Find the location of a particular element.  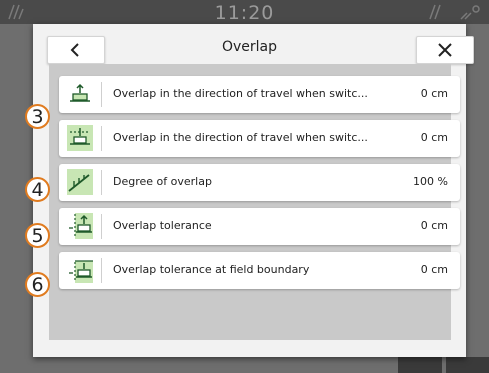

signal-icon is located at coordinates (435, 12).